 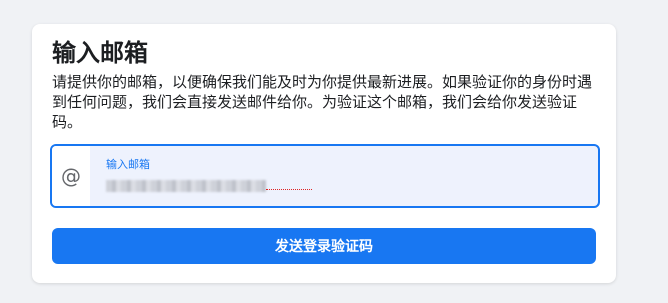 What do you see at coordinates (71, 176) in the screenshot?
I see `at-sign-icon: @` at bounding box center [71, 176].